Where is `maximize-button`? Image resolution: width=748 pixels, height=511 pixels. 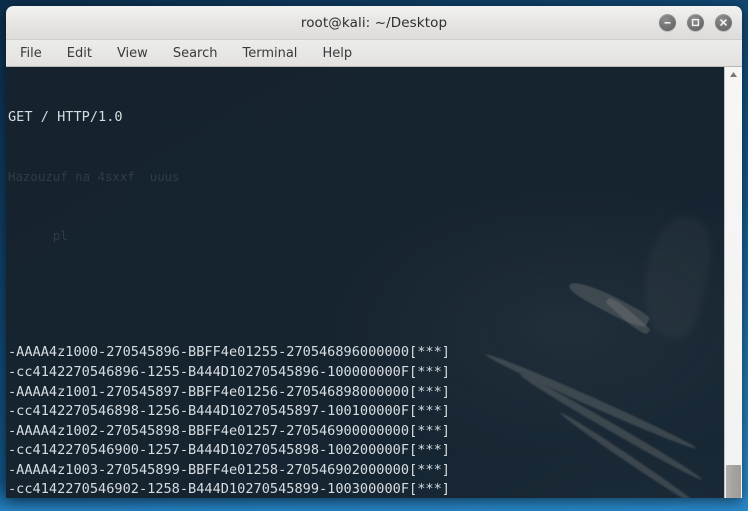 maximize-button is located at coordinates (695, 22).